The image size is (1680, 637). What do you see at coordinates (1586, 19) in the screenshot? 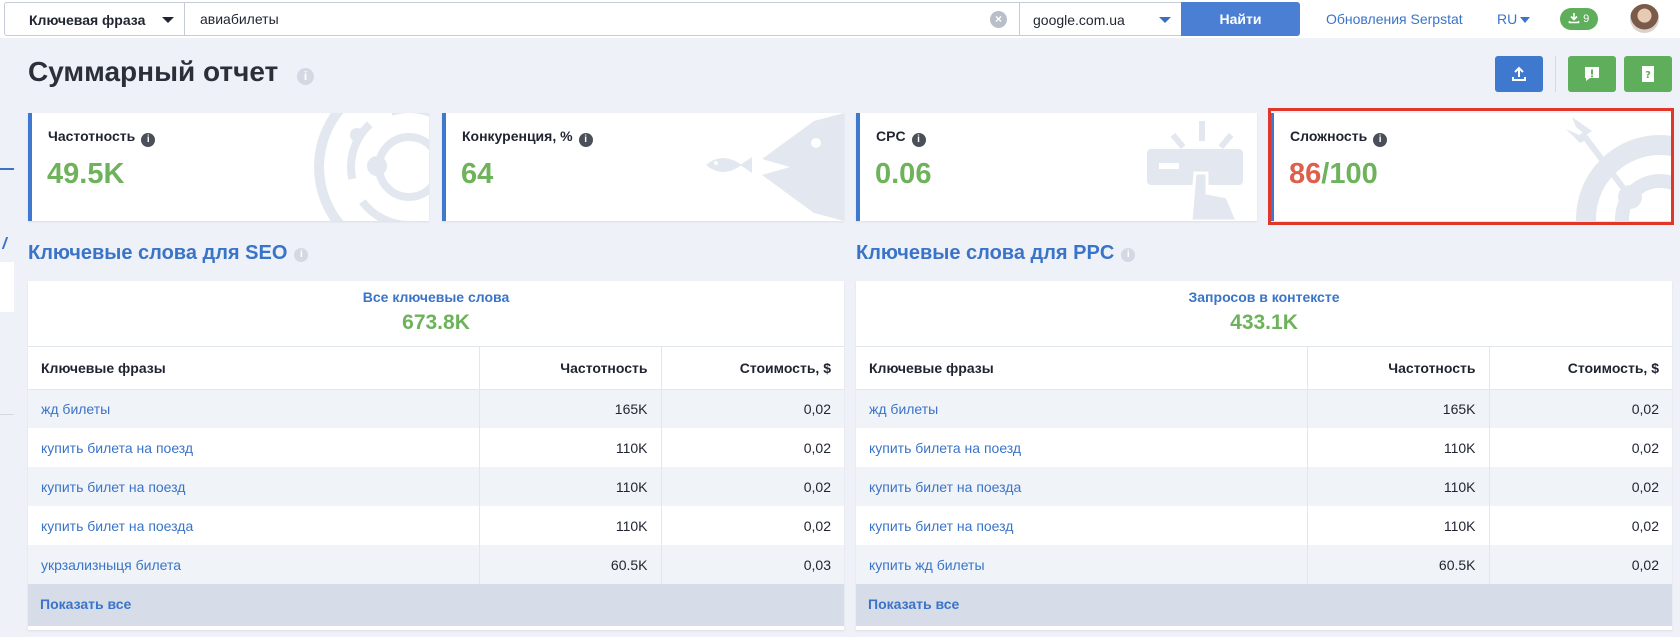
I see `downloads-count: 9` at bounding box center [1586, 19].